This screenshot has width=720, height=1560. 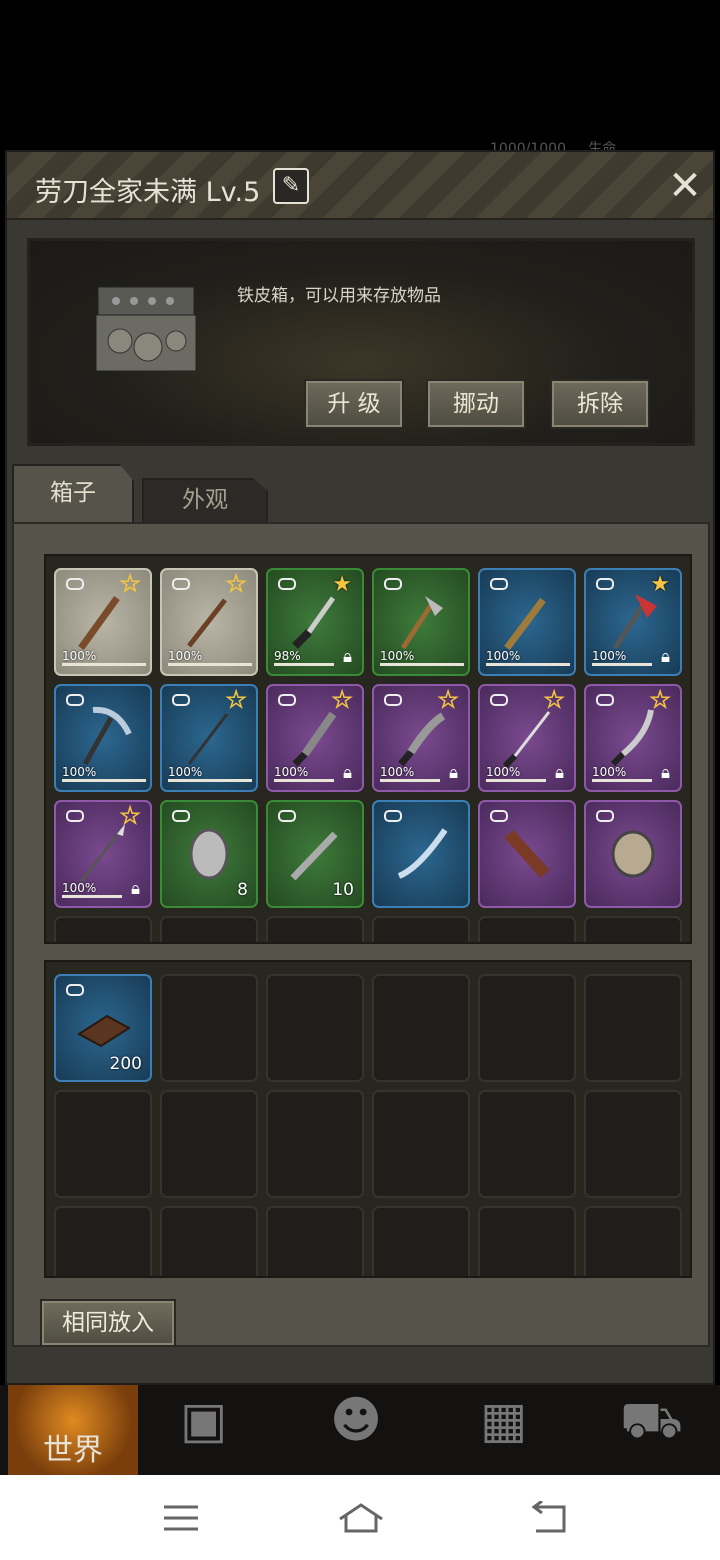 I want to click on item-count: 8, so click(x=242, y=890).